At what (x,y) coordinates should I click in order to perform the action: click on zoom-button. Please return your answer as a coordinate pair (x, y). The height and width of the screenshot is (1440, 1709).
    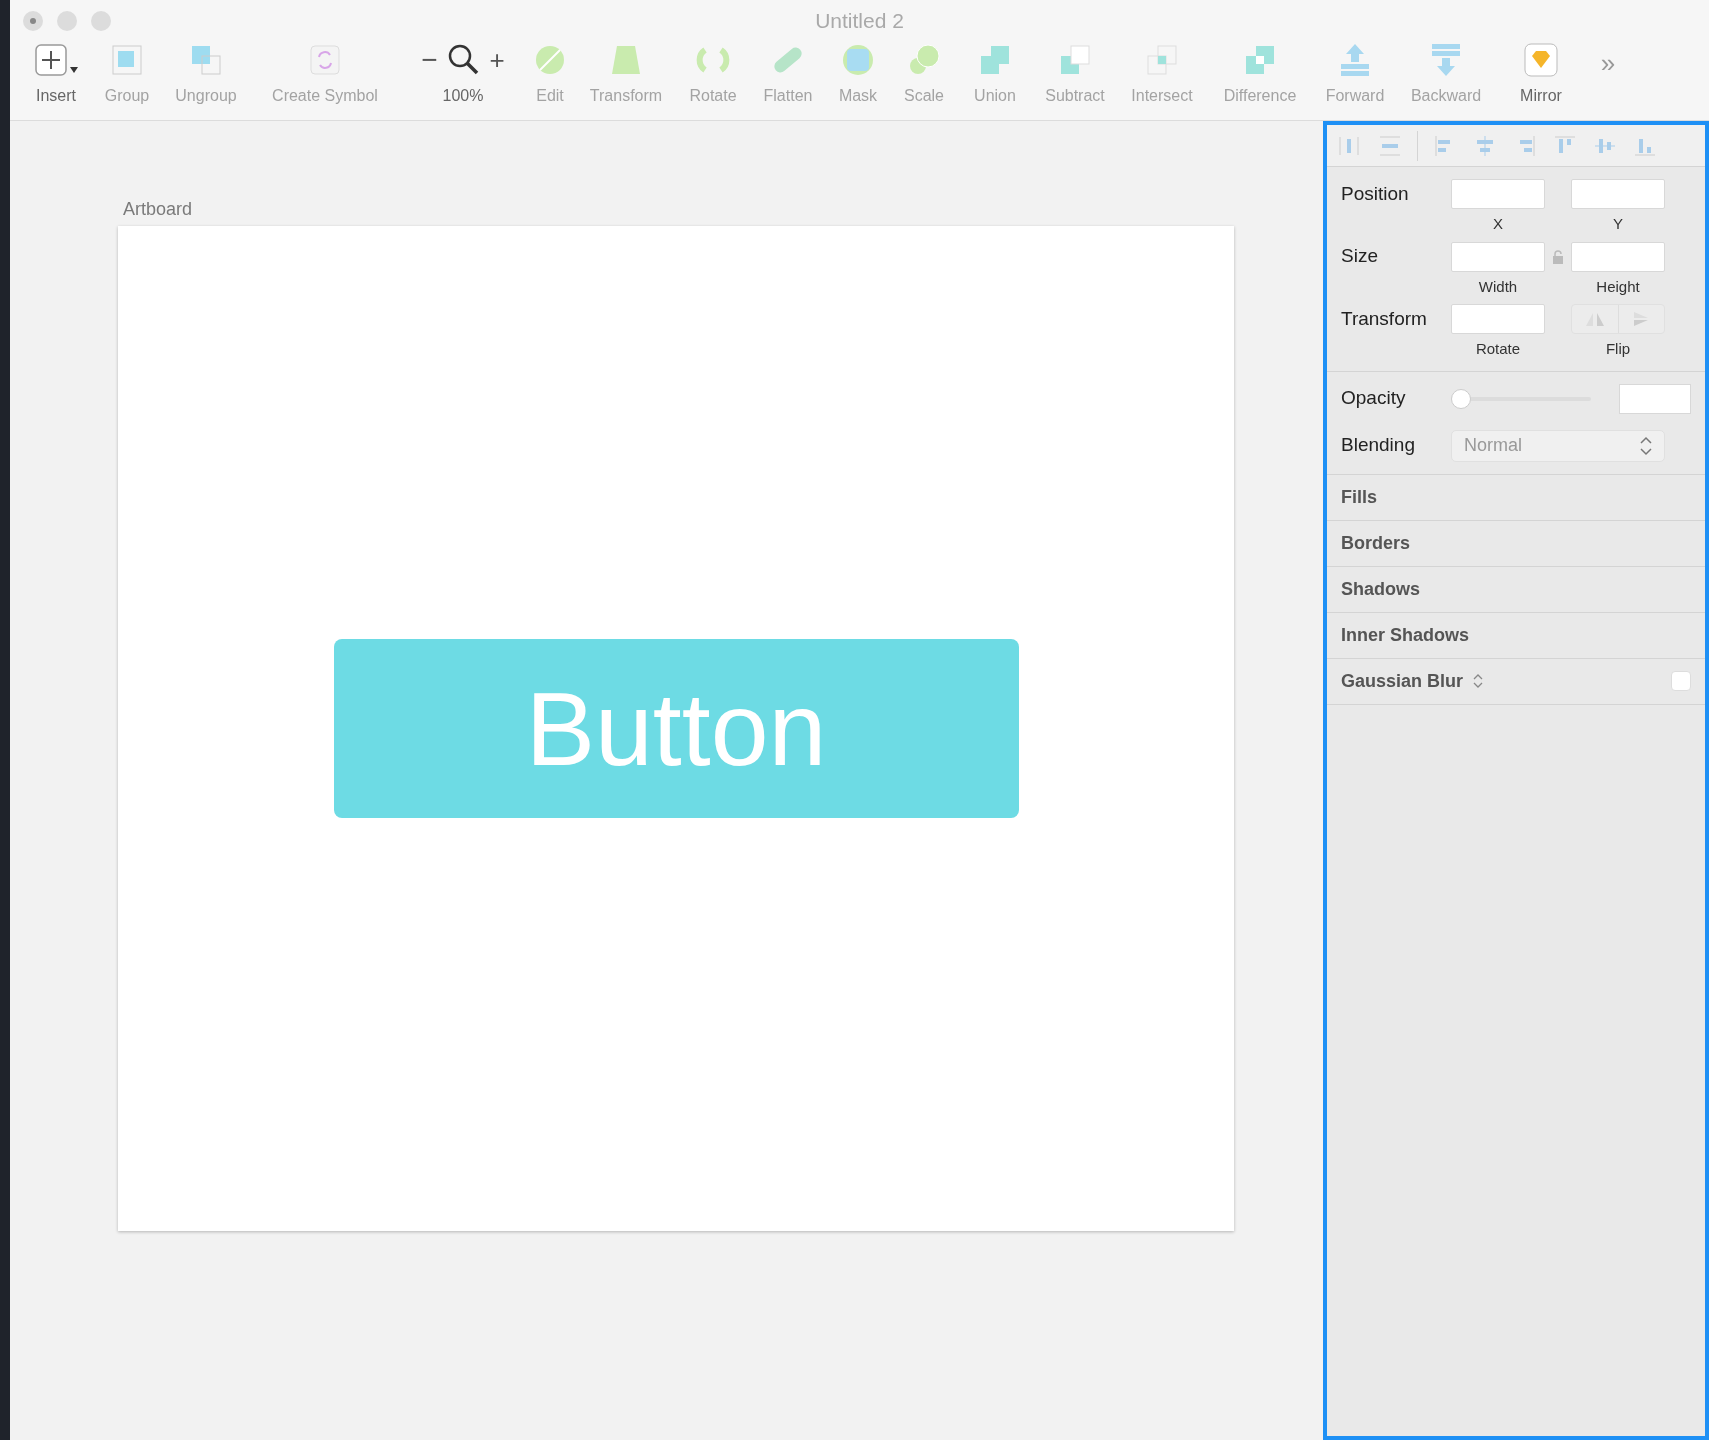
    Looking at the image, I should click on (101, 21).